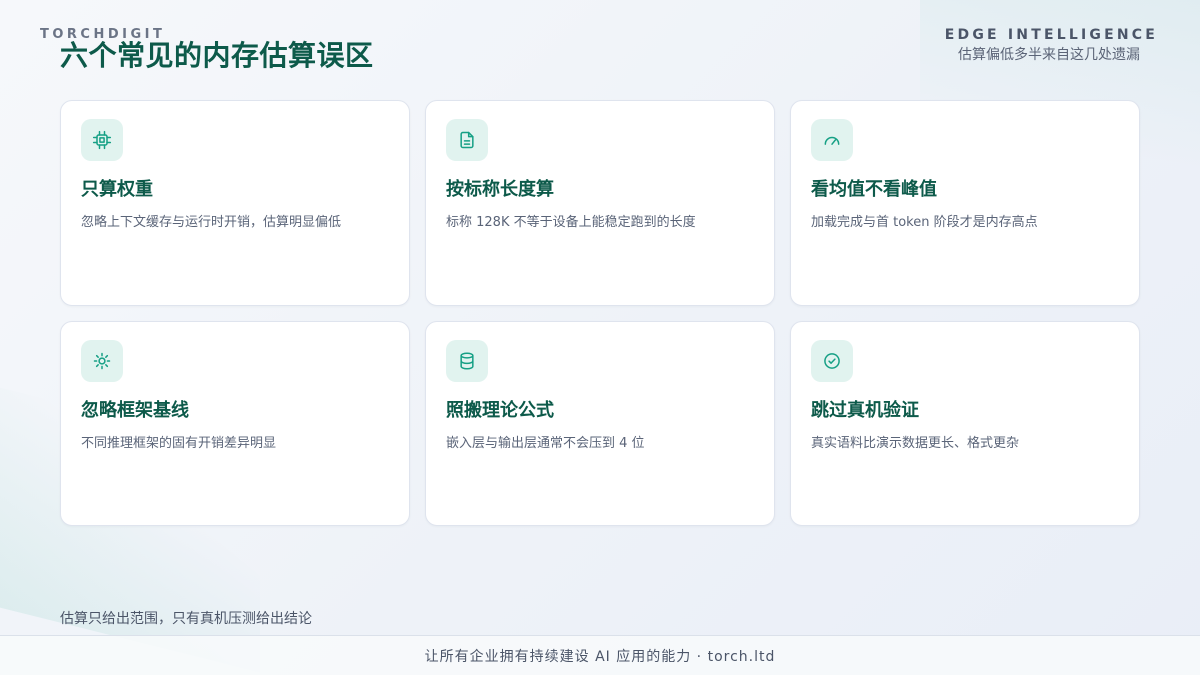 This screenshot has width=1200, height=675. Describe the element at coordinates (1051, 45) in the screenshot. I see `header-right: EDGE INTELLIGENCE 估算偏低多半来自这几处遗漏` at that location.